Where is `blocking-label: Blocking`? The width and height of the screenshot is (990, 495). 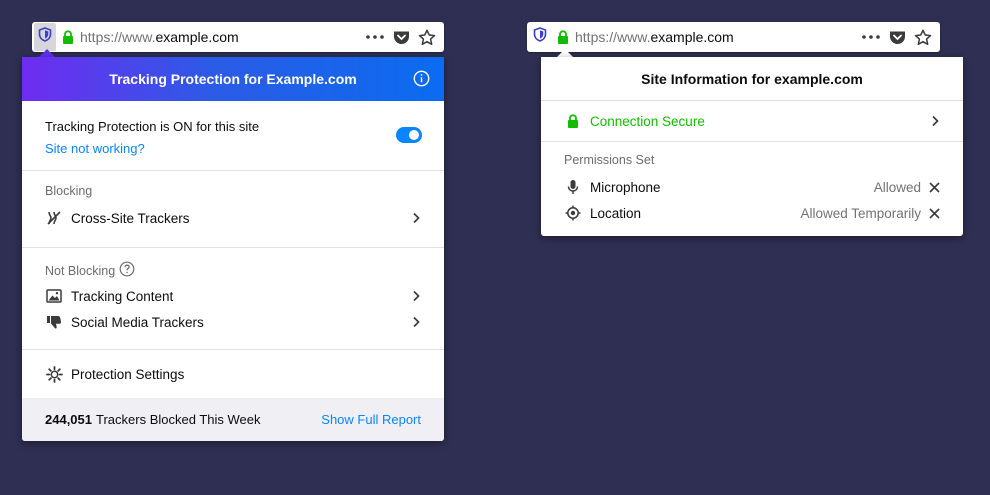
blocking-label: Blocking is located at coordinates (69, 191).